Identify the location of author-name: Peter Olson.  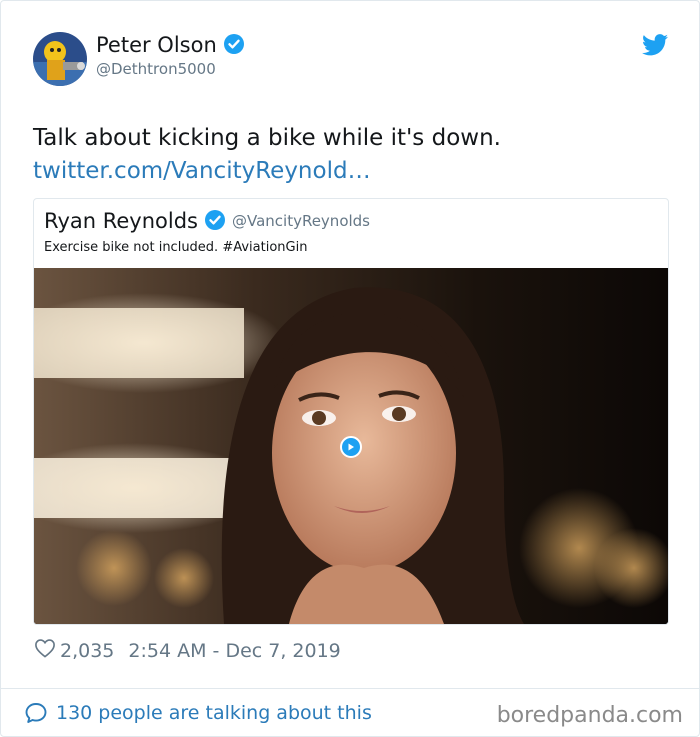
(170, 46).